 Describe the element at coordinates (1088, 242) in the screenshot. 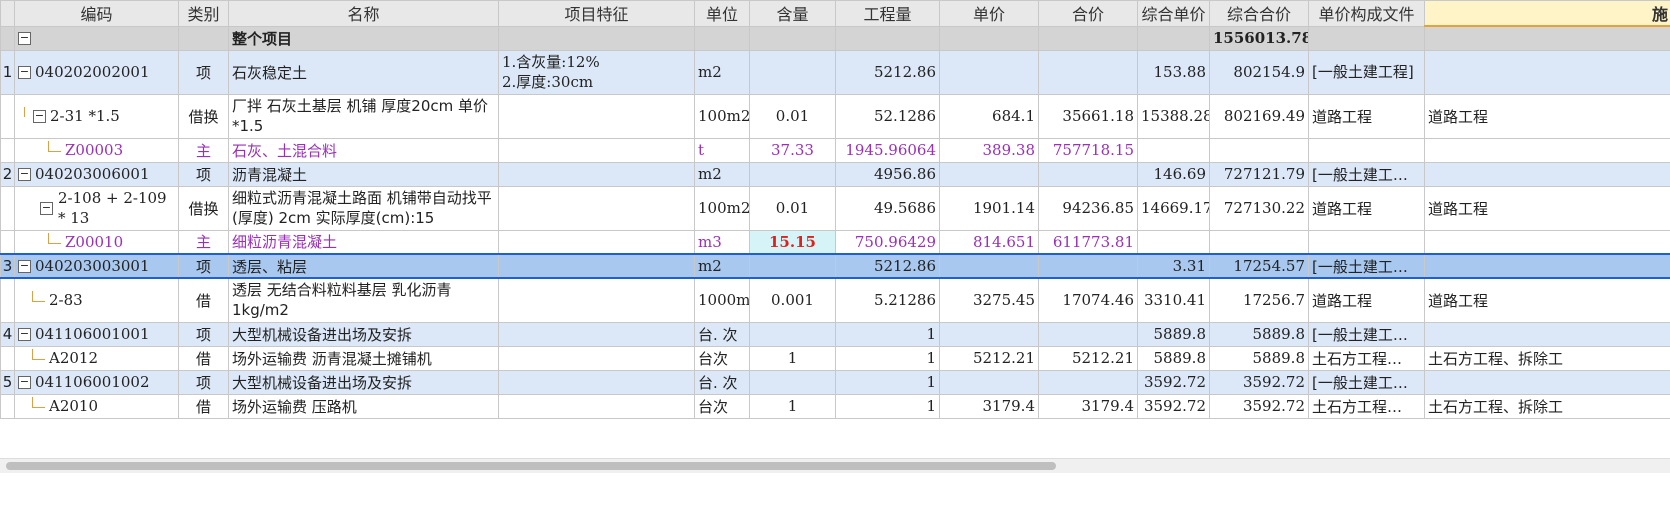

I see `cell-total: 611773.81` at that location.